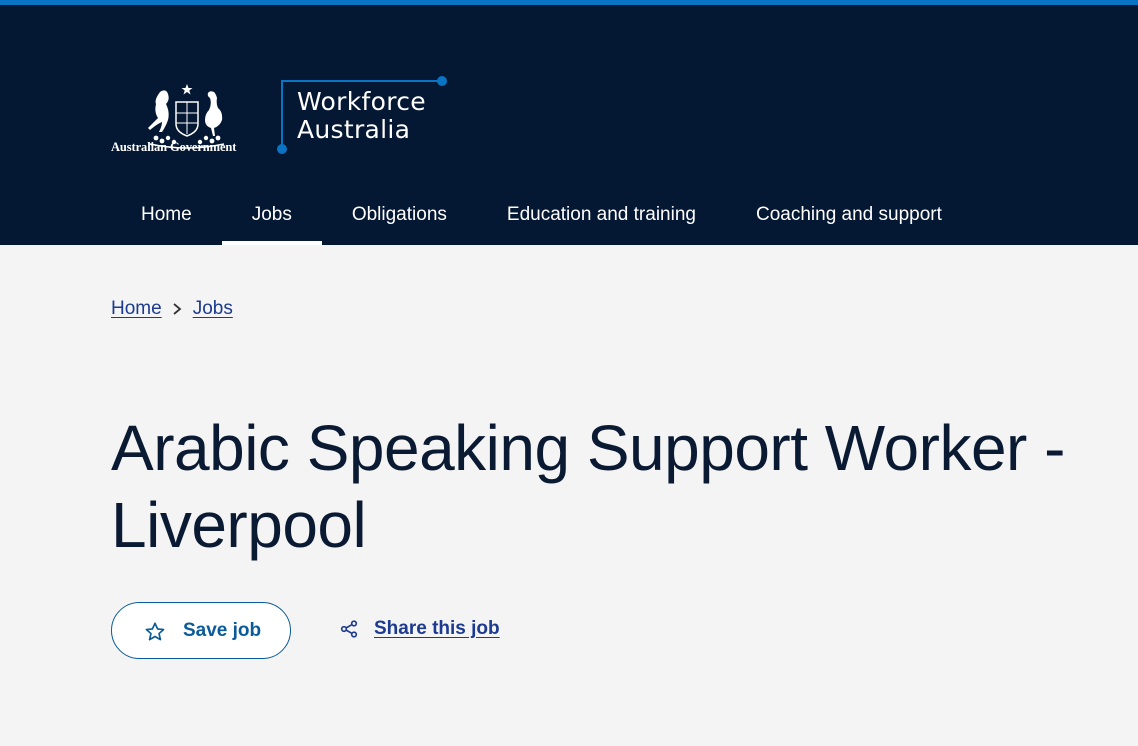  I want to click on nav-item-education-and-training: Education and training, so click(601, 215).